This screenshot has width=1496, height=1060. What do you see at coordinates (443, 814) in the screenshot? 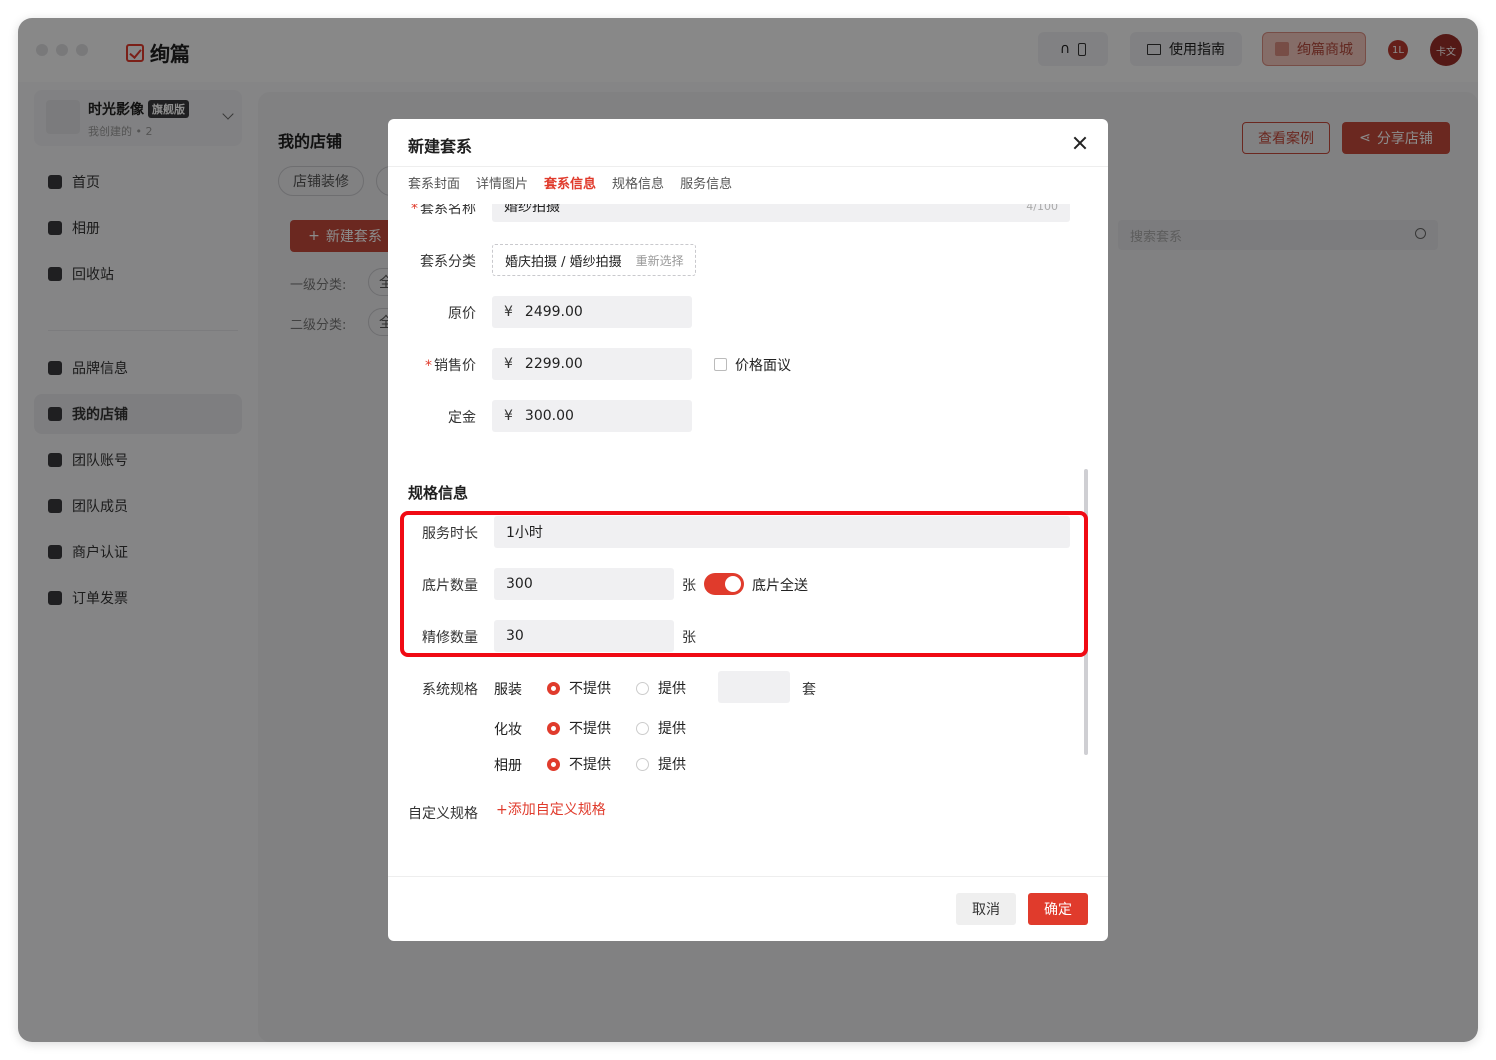
I see `custom-spec-label: 自定义规格` at bounding box center [443, 814].